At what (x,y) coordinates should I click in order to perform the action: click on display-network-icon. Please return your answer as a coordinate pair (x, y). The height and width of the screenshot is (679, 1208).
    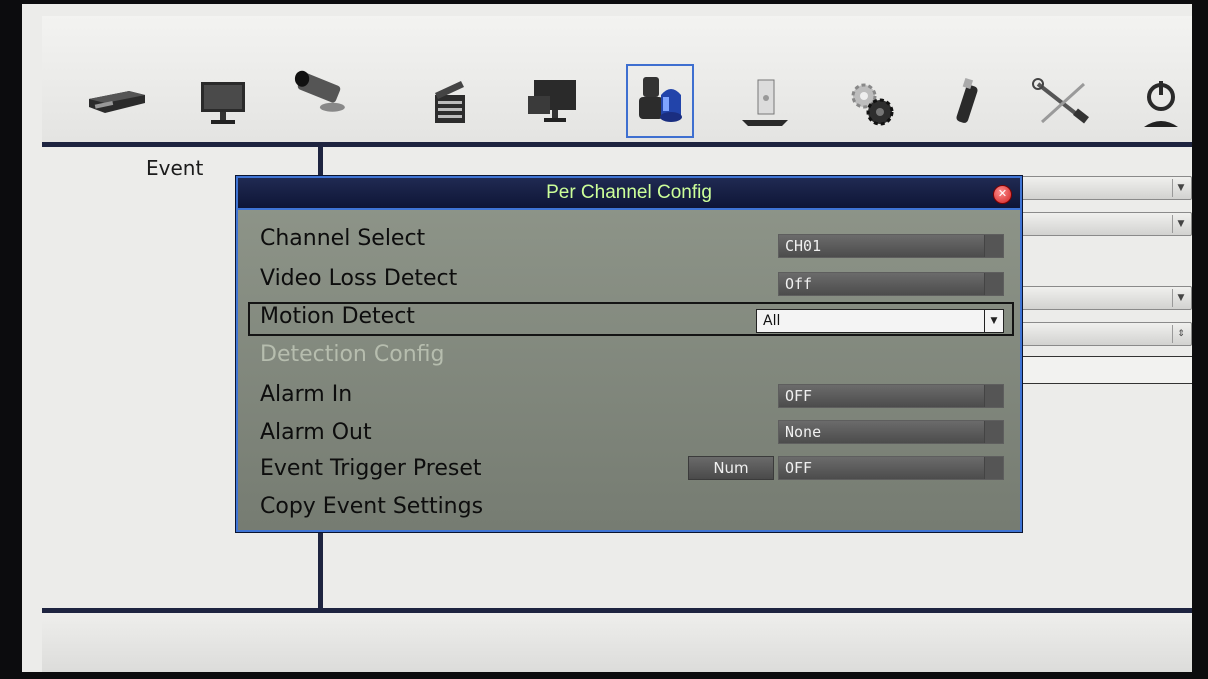
    Looking at the image, I should click on (553, 103).